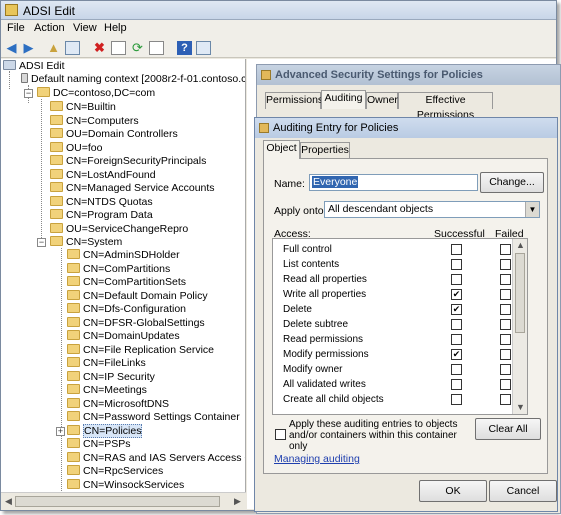 The height and width of the screenshot is (515, 561). Describe the element at coordinates (128, 161) in the screenshot. I see `tree-item: CN=ForeignSecurityPrincipals` at that location.